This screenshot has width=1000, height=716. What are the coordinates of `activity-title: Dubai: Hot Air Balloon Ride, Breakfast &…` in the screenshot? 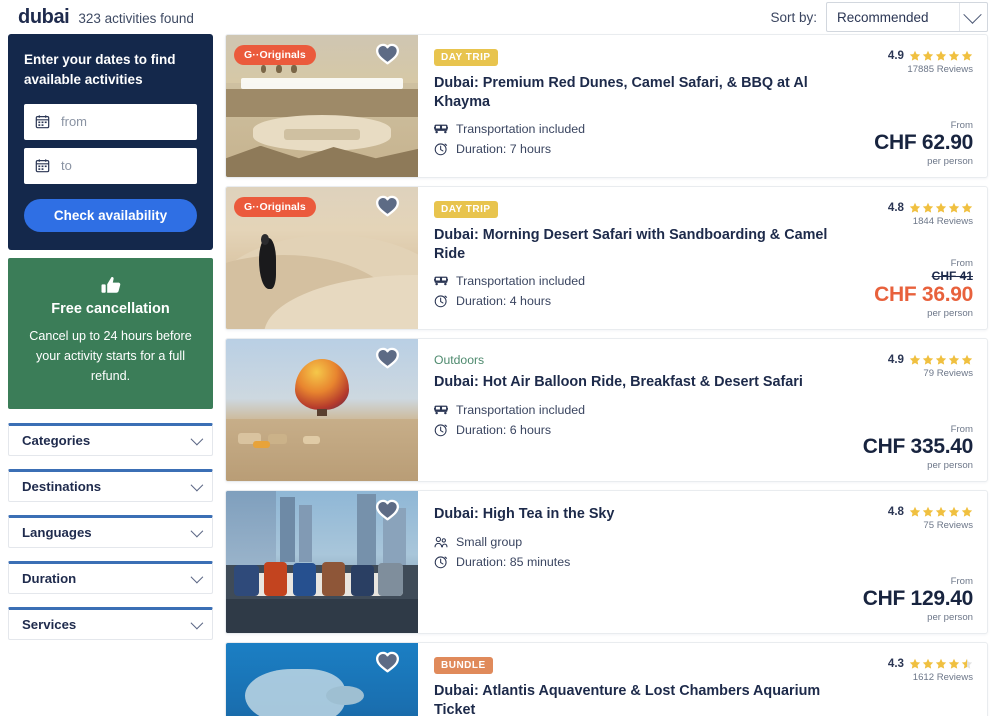 It's located at (633, 382).